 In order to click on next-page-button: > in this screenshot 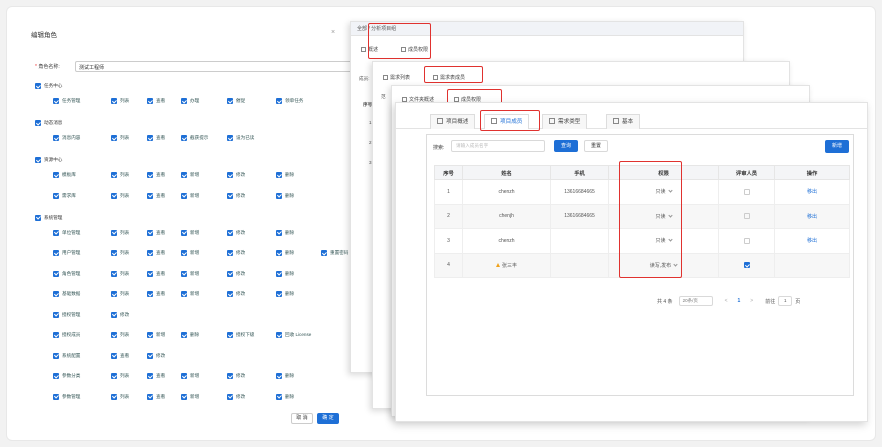, I will do `click(751, 301)`.